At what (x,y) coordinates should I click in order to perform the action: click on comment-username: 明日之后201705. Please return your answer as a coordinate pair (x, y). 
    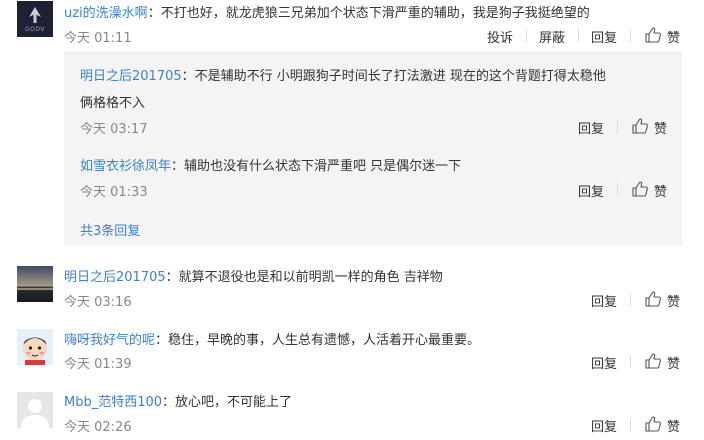
    Looking at the image, I should click on (115, 277).